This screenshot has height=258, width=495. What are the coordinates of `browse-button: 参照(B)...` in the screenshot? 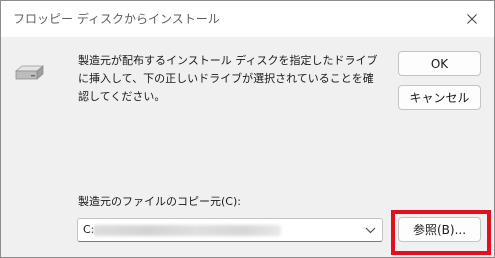 It's located at (439, 229).